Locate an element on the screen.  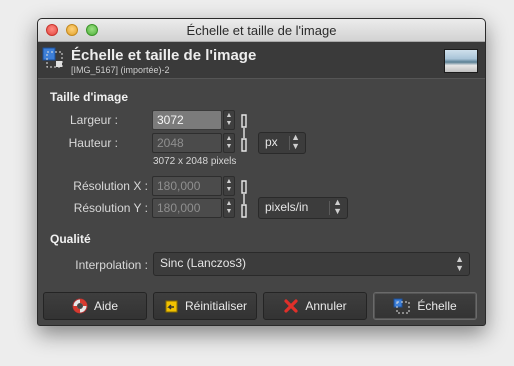
scale-button: Échelle is located at coordinates (425, 306).